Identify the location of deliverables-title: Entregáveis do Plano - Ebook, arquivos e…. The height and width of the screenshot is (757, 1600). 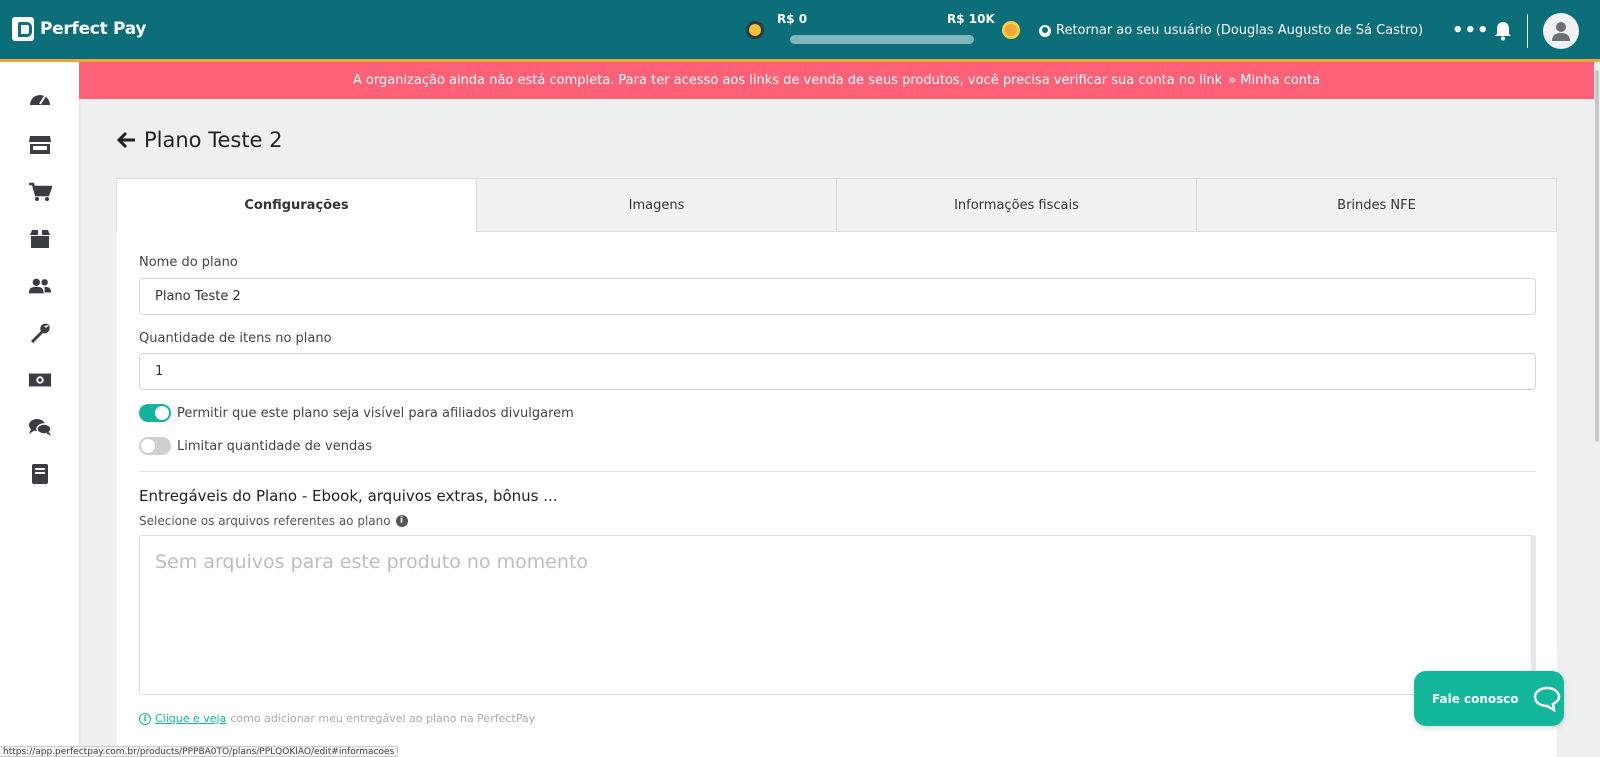
(348, 496).